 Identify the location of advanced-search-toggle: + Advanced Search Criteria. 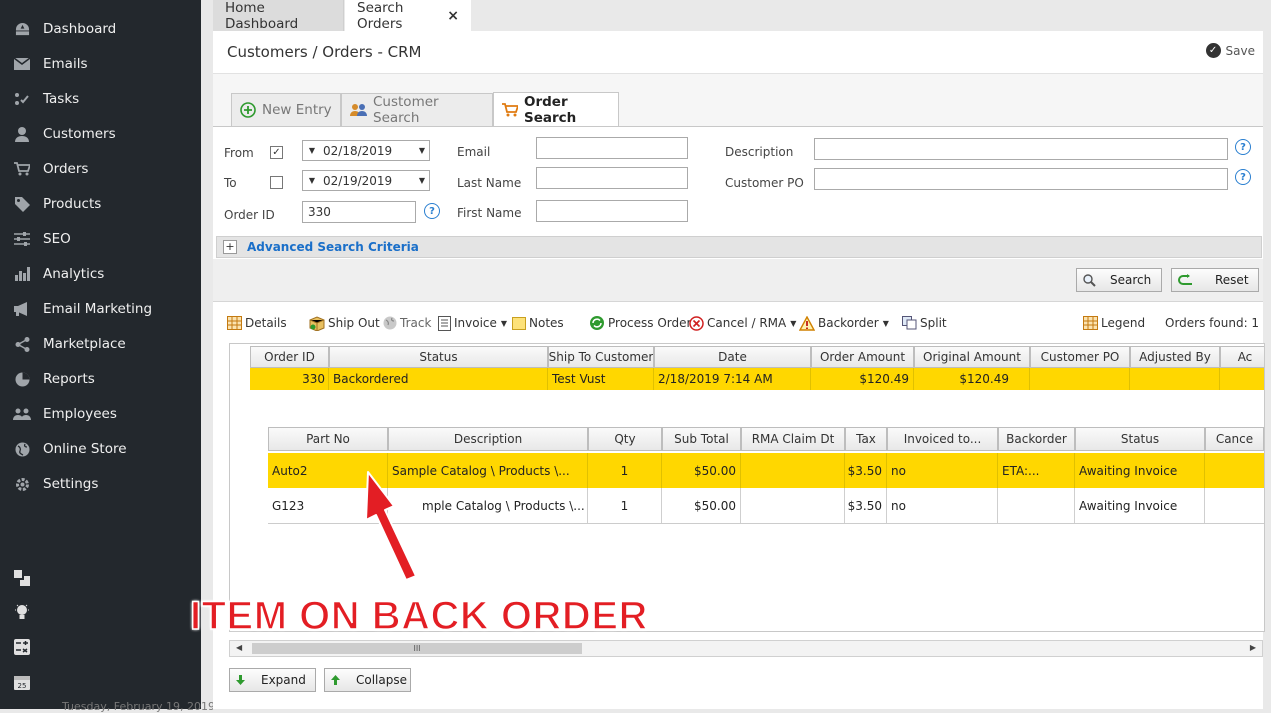
(739, 247).